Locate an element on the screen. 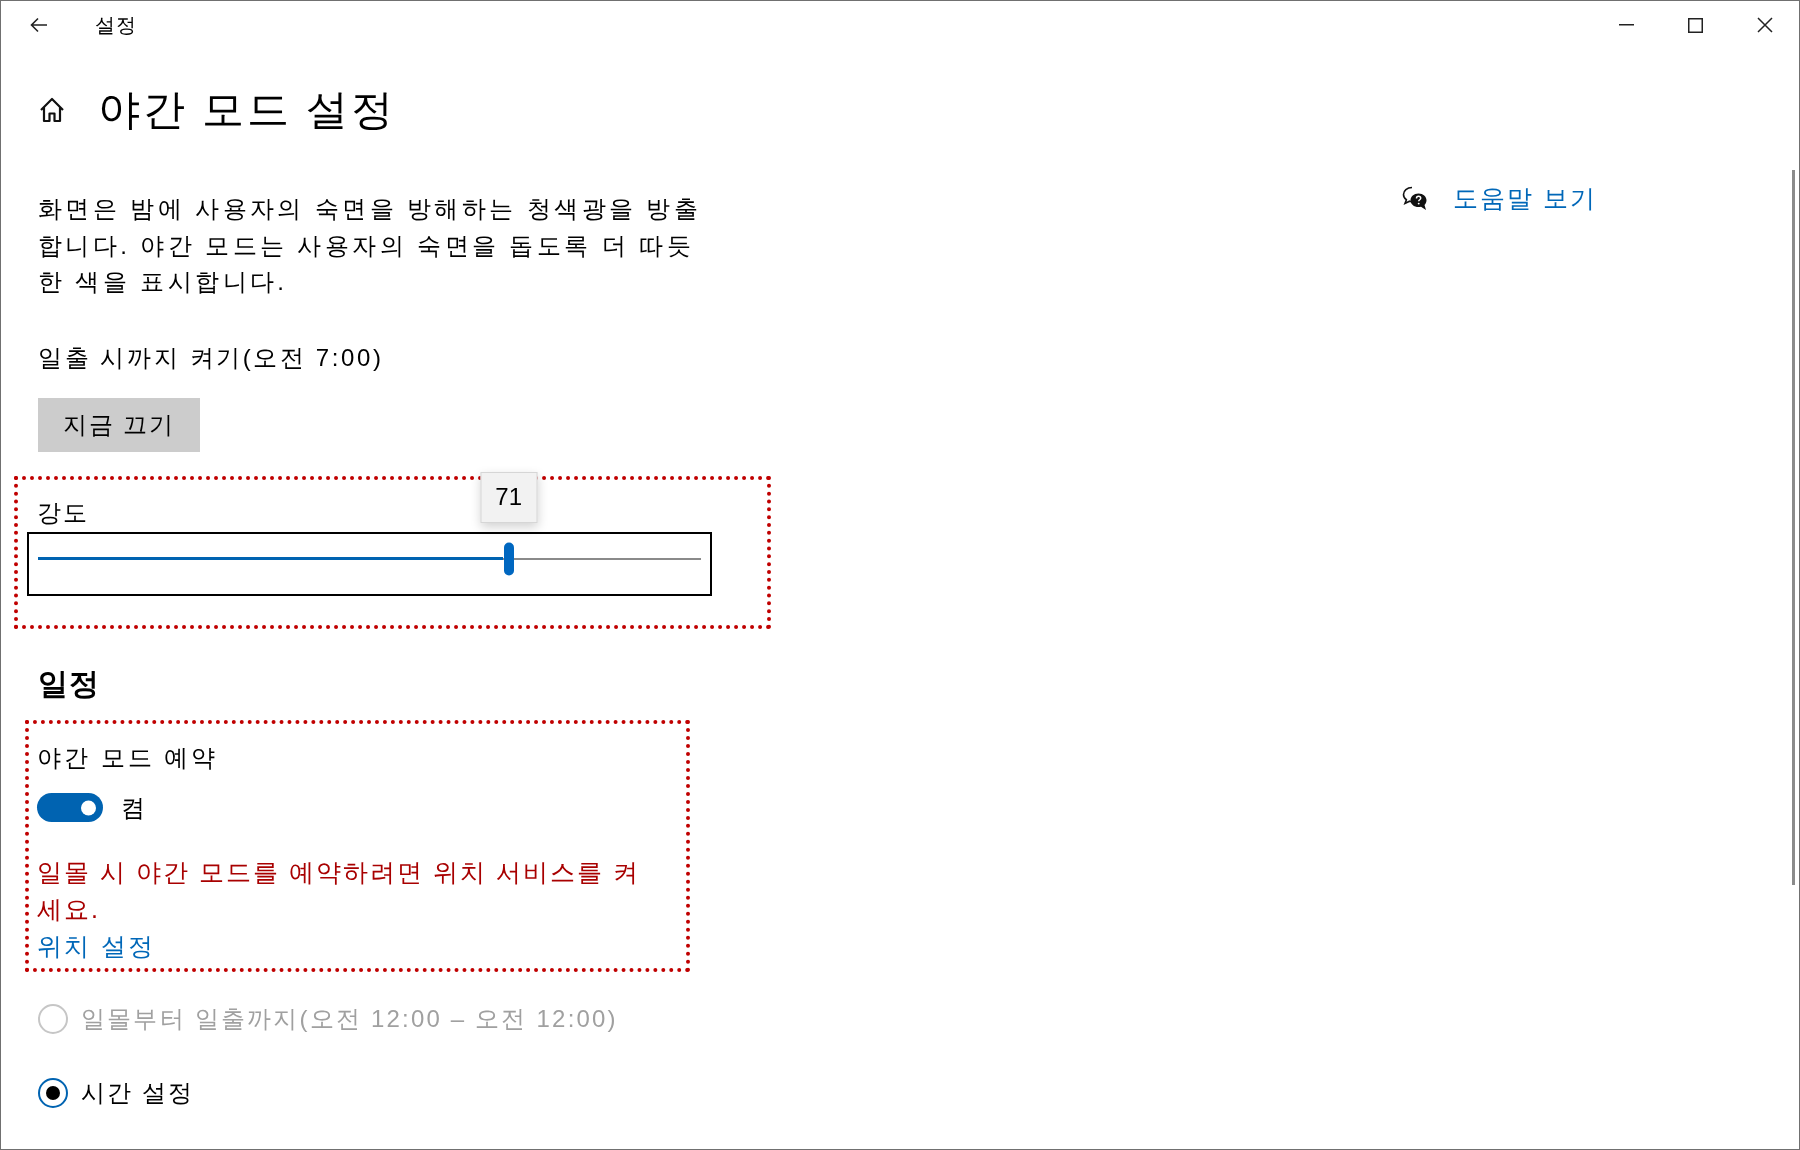 The image size is (1800, 1150). scrollbar-thumb is located at coordinates (1793, 527).